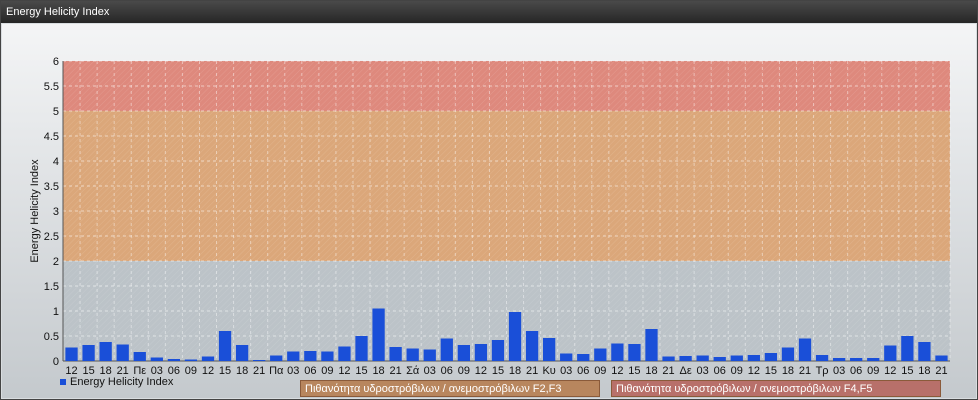 The image size is (978, 400). I want to click on y-tick-label: 5.5, so click(51, 87).